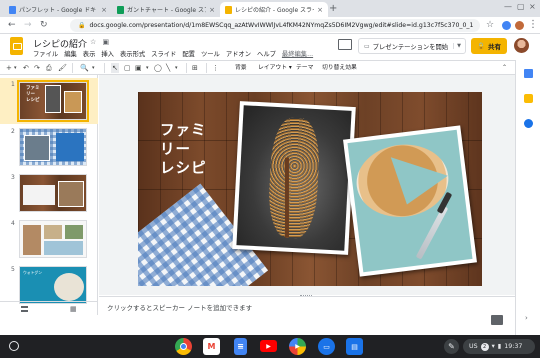  What do you see at coordinates (28, 25) in the screenshot?
I see `forward-icon: →` at bounding box center [28, 25].